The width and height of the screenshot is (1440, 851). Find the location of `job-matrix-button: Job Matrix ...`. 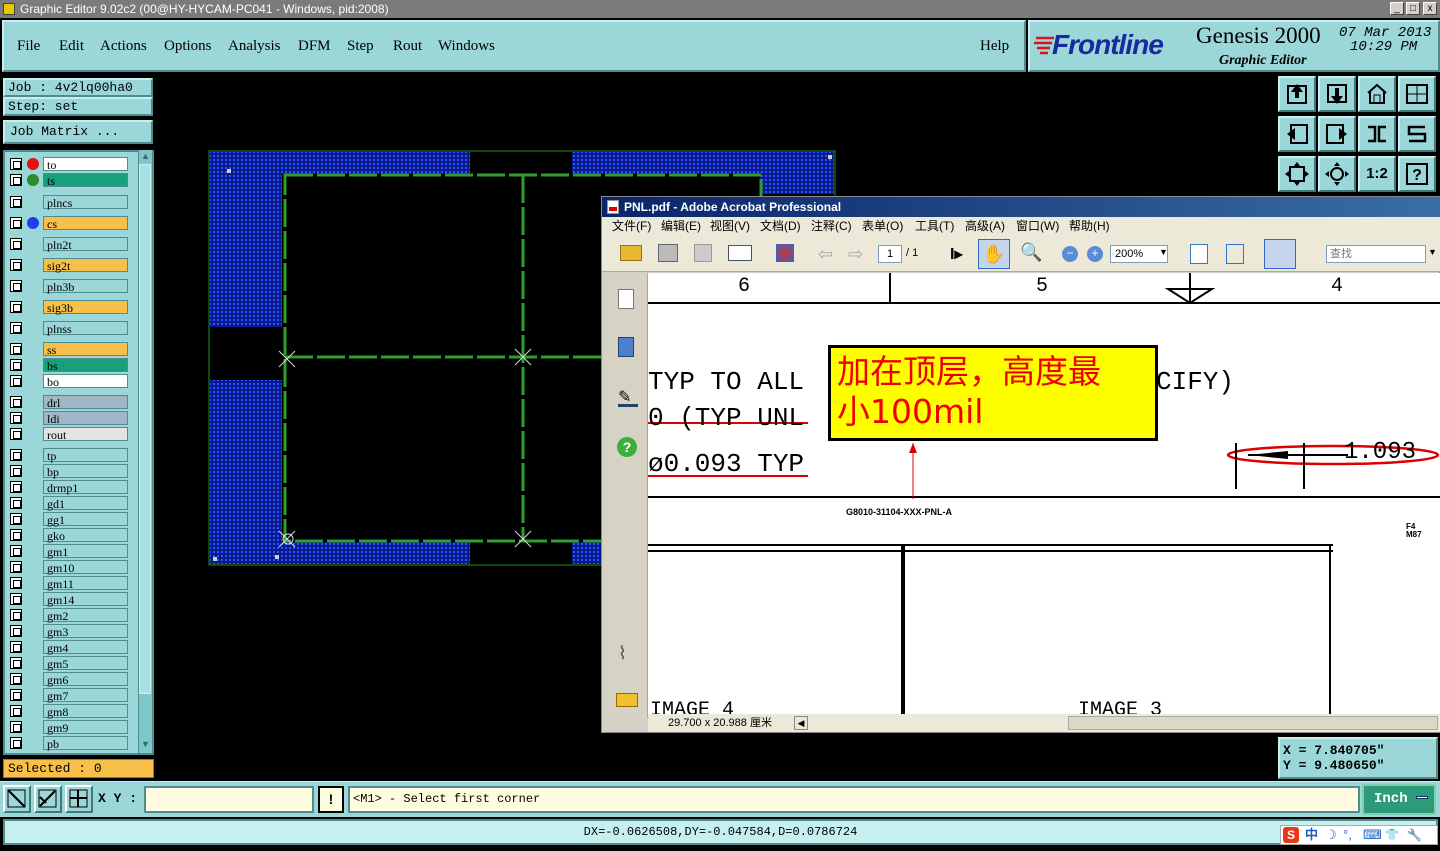

job-matrix-button: Job Matrix ... is located at coordinates (78, 132).